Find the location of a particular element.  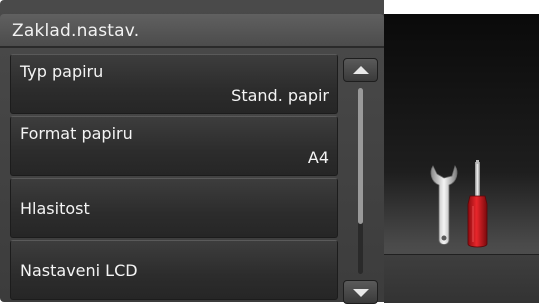

menu-item-label: Hlasitost is located at coordinates (55, 208).